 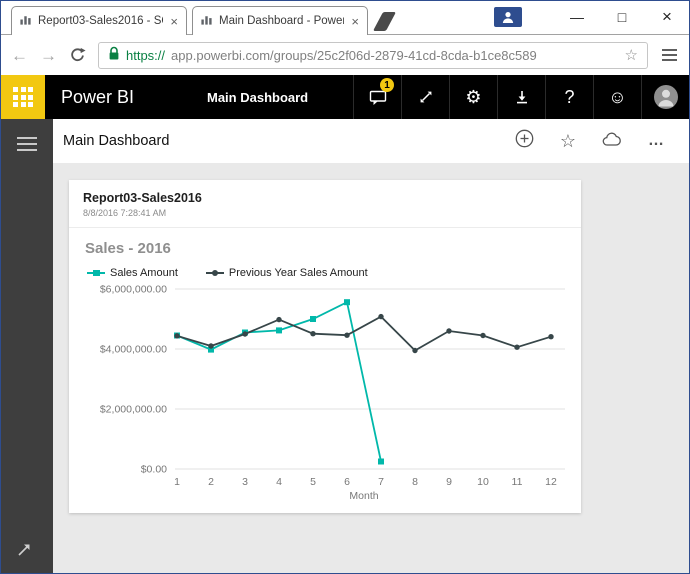 I want to click on header-icon-group: 1 ⚙ ? ☺, so click(x=521, y=97).